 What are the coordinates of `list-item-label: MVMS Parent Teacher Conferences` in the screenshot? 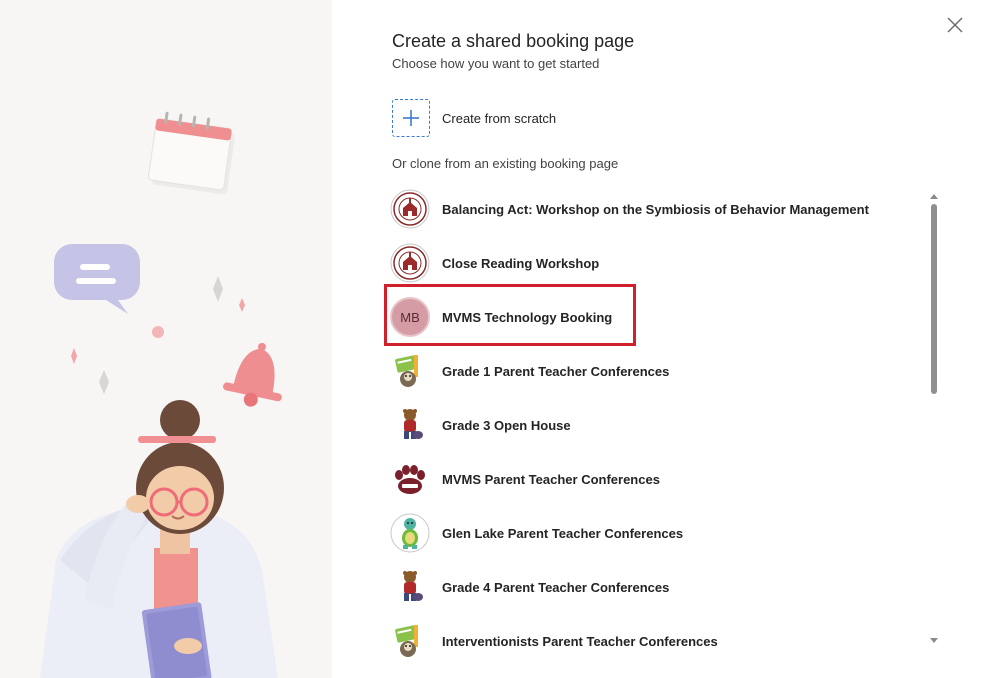 It's located at (551, 479).